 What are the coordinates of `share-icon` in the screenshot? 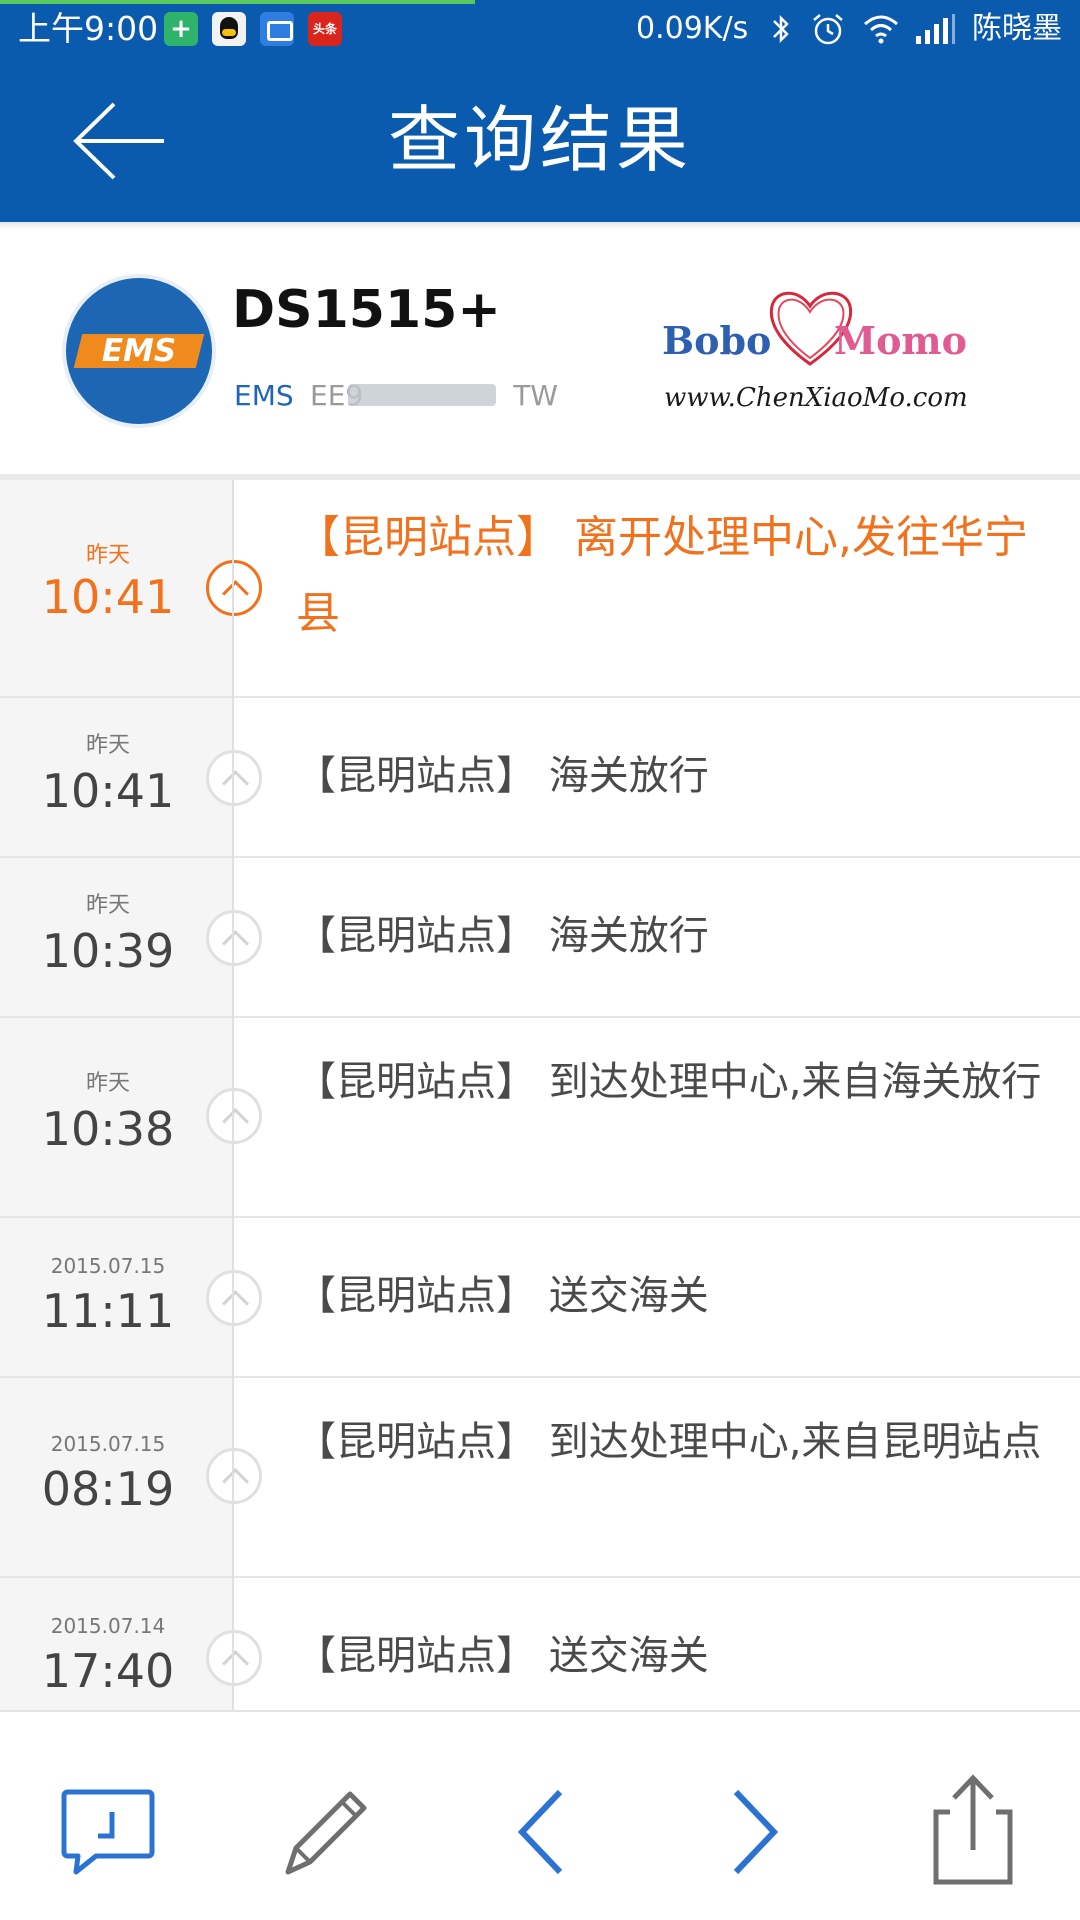 It's located at (972, 1832).